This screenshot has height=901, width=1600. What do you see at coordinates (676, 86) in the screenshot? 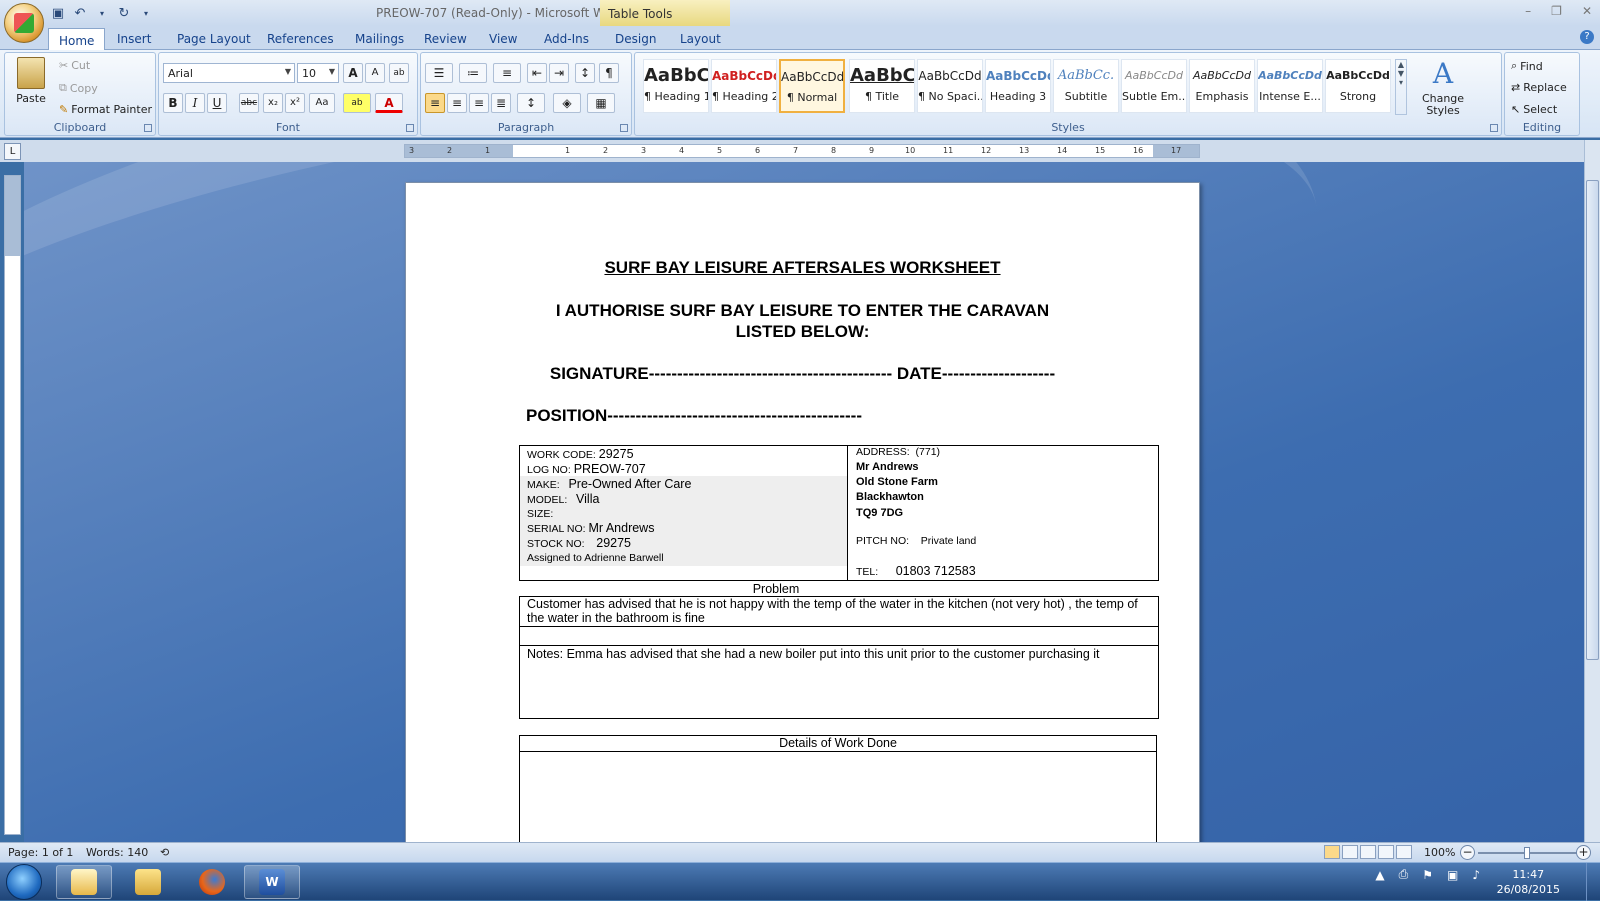
I see `style-heading-1: AaBbC ¶ Heading 1` at bounding box center [676, 86].